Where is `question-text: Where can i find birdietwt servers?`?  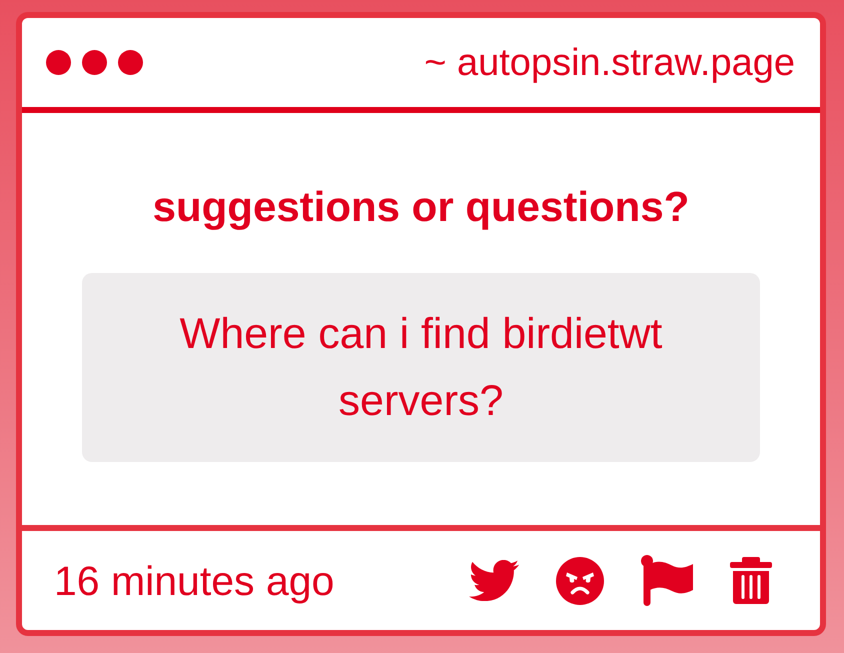 question-text: Where can i find birdietwt servers? is located at coordinates (421, 367).